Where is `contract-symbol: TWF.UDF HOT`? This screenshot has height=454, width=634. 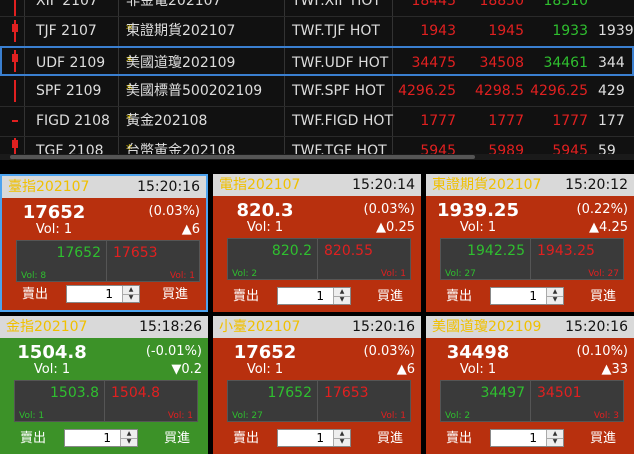
contract-symbol: TWF.UDF HOT is located at coordinates (340, 63).